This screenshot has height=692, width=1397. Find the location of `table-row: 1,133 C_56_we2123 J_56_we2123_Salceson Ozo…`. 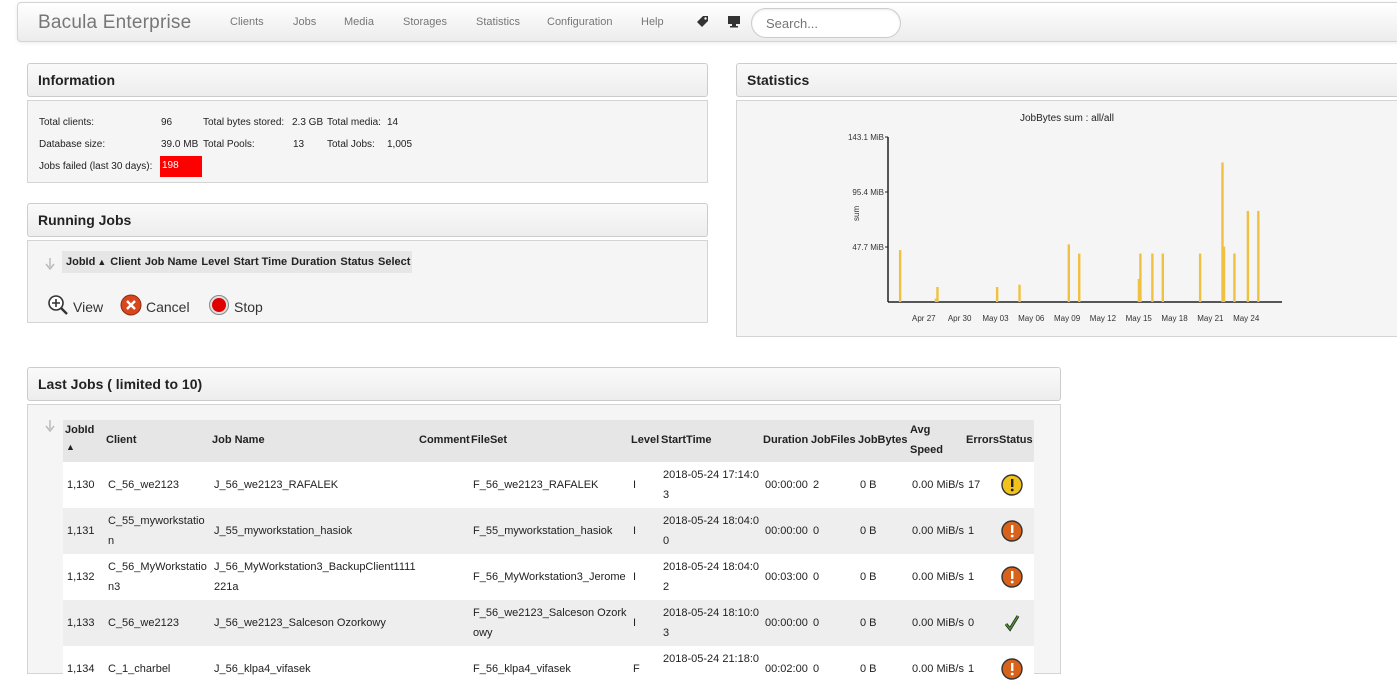

table-row: 1,133 C_56_we2123 J_56_we2123_Salceson Ozo… is located at coordinates (548, 623).